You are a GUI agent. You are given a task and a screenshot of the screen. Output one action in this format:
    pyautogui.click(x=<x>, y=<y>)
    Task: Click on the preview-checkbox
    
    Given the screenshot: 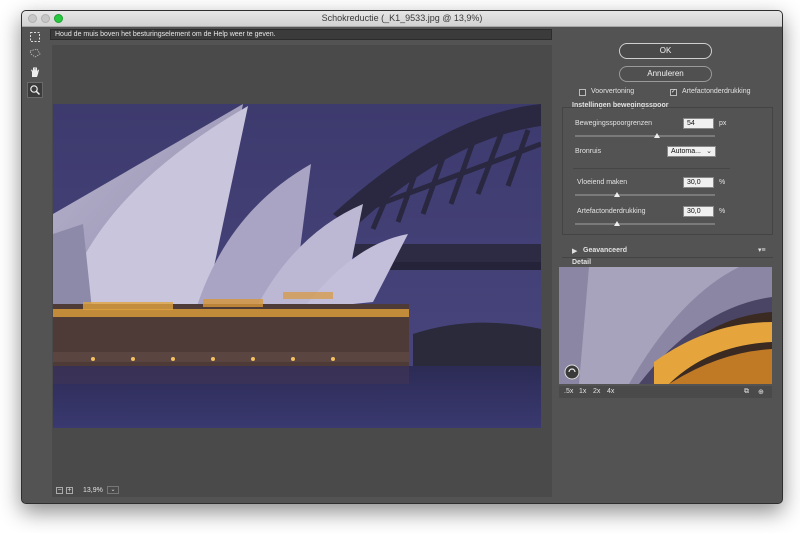 What is the action you would take?
    pyautogui.click(x=582, y=92)
    